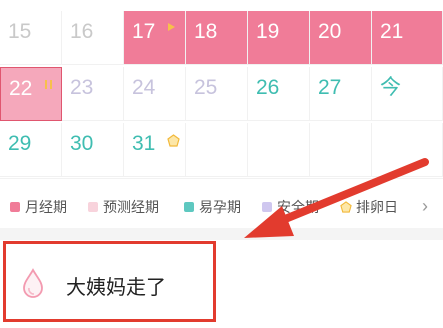 The height and width of the screenshot is (328, 443). I want to click on annotation-arrow-icon, so click(336, 198).